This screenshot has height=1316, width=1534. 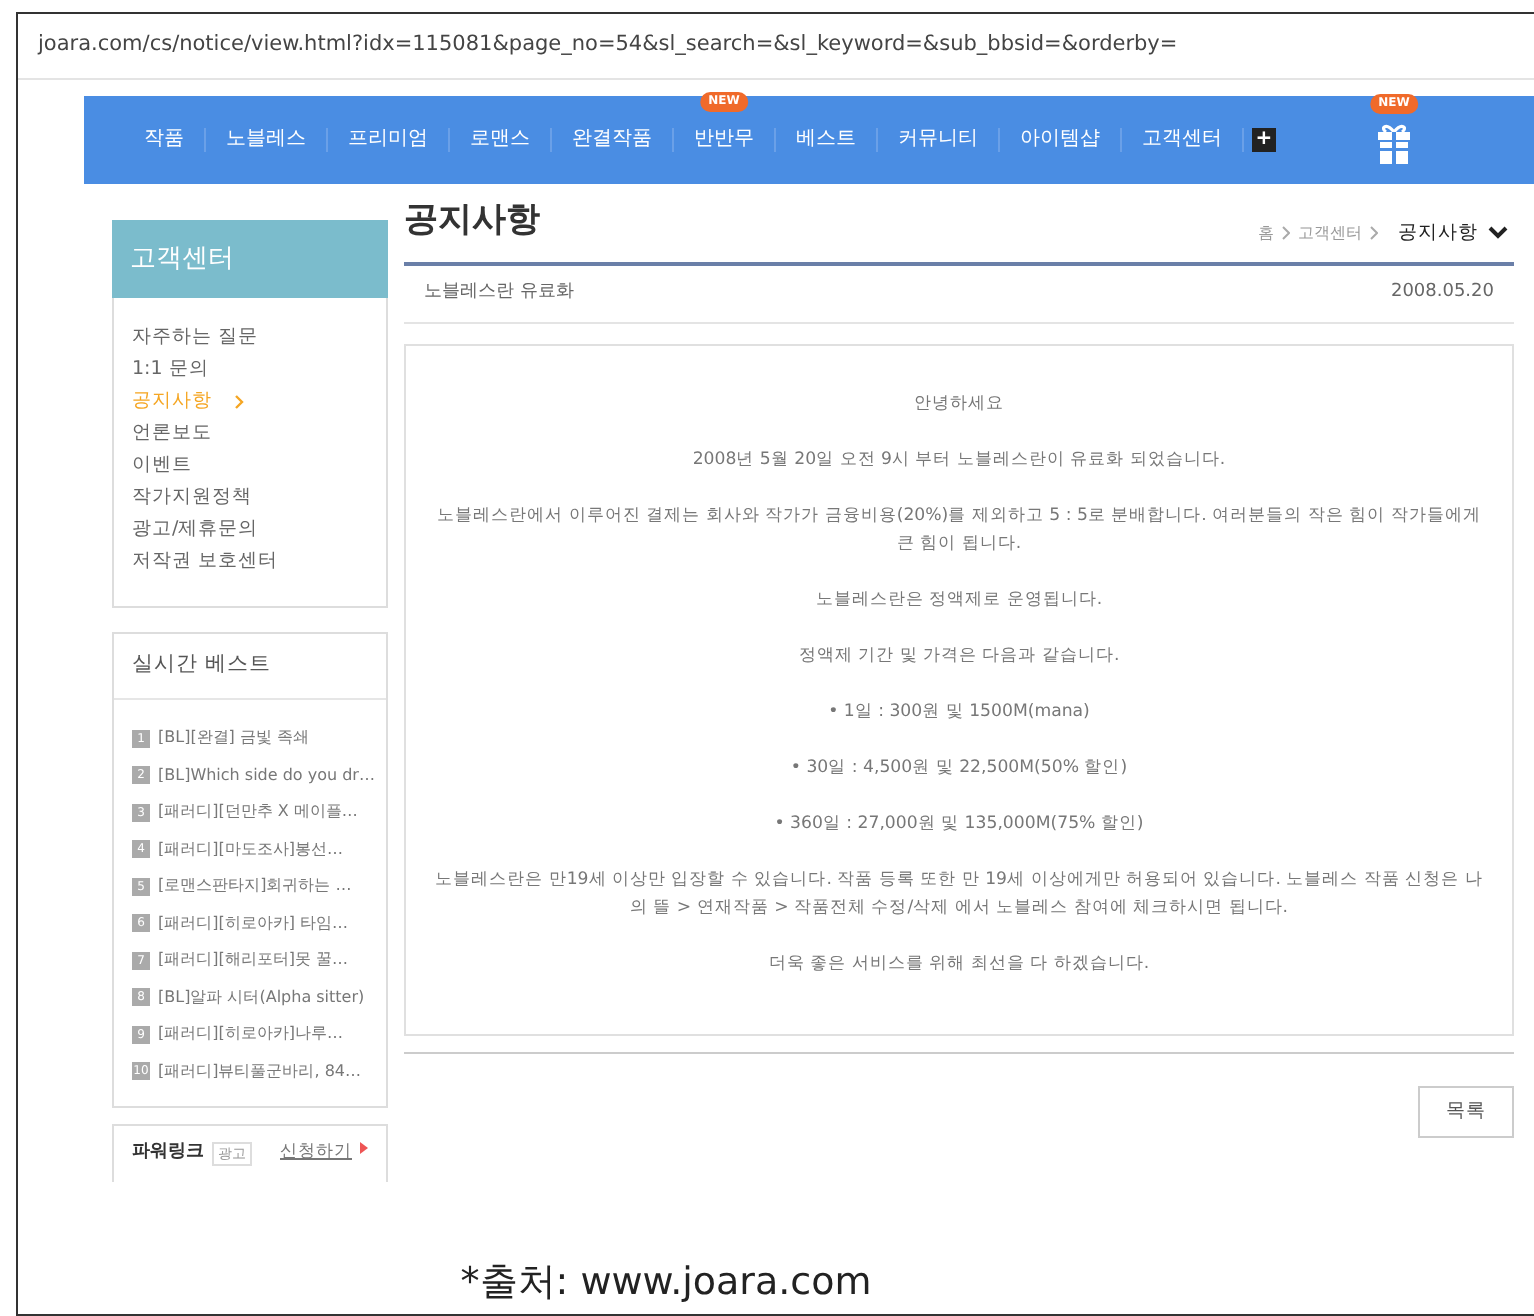 I want to click on apply-link: 신청하기, so click(x=316, y=1153).